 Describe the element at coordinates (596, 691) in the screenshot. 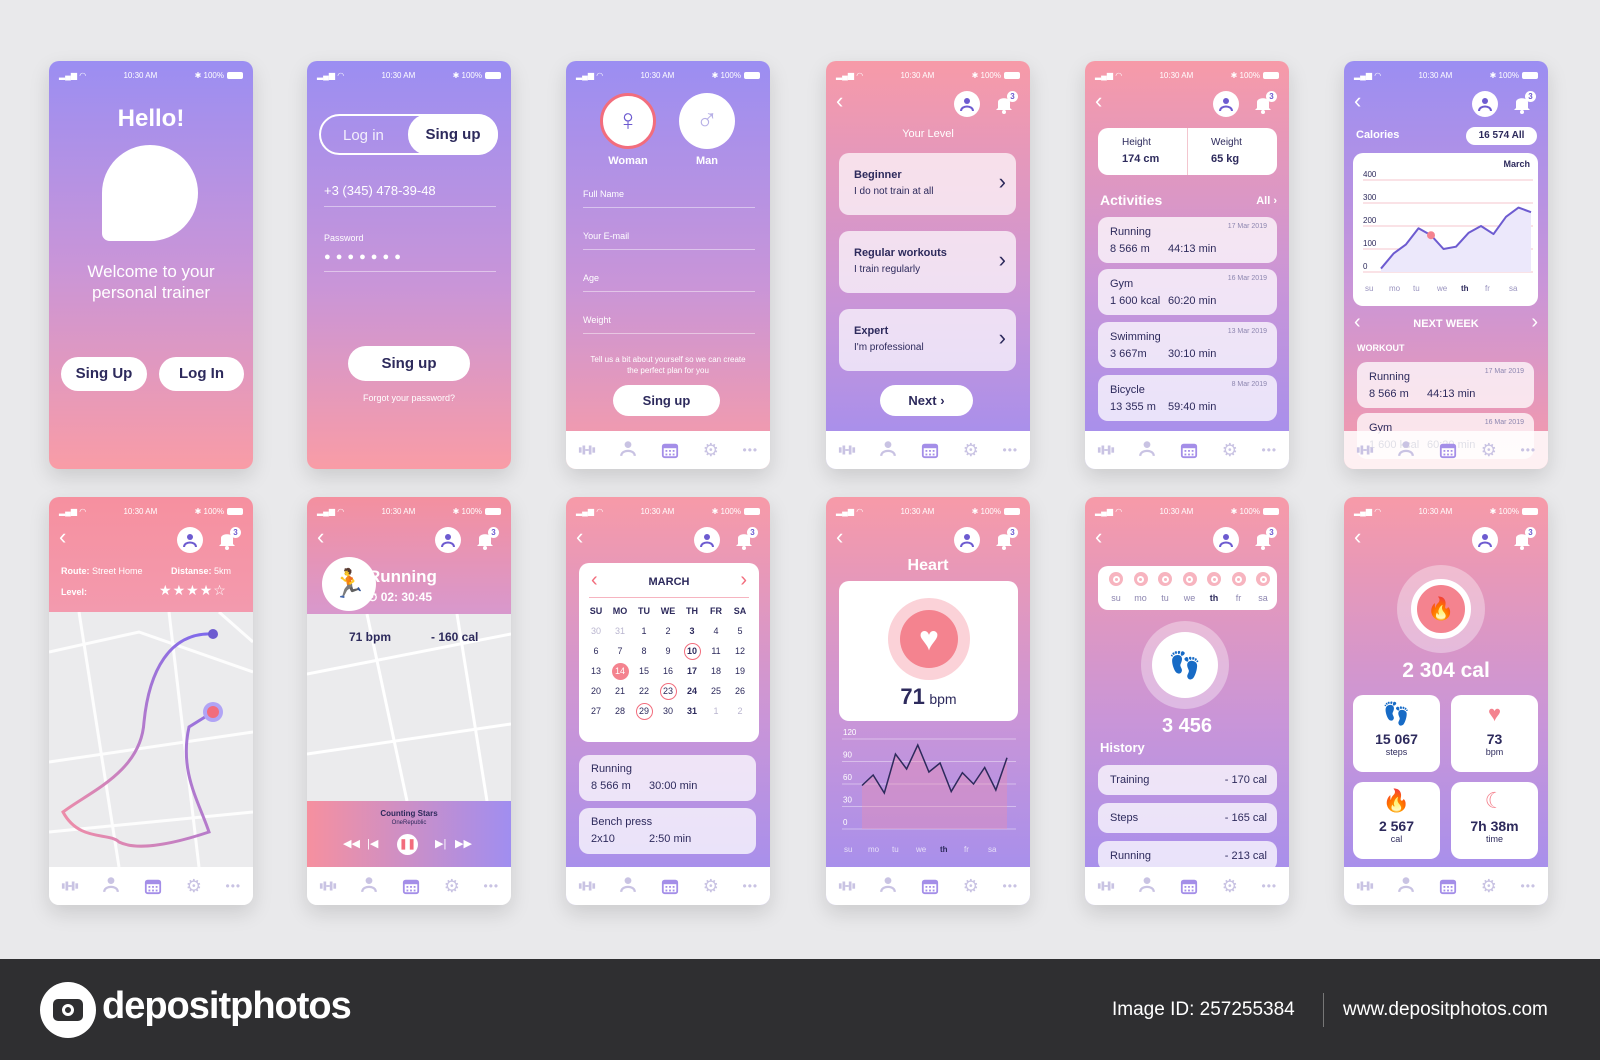

I see `calendar-day: 20` at that location.